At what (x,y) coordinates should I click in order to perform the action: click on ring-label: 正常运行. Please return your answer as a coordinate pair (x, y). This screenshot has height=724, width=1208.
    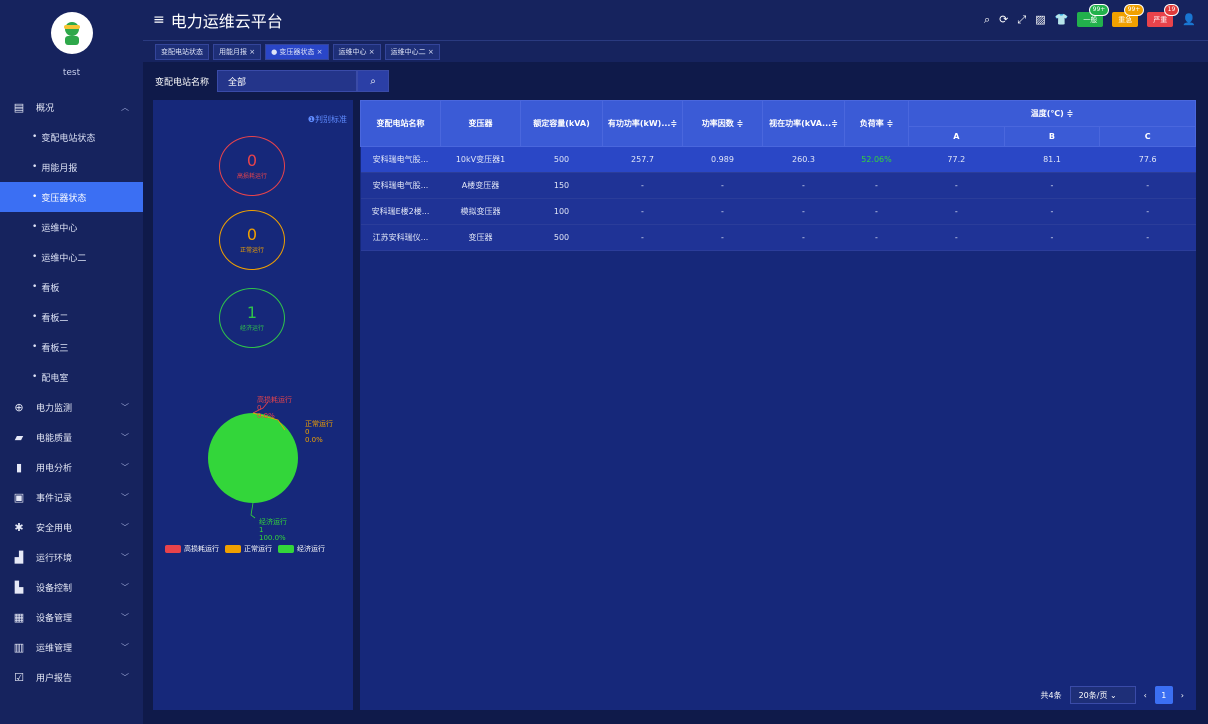
    Looking at the image, I should click on (251, 250).